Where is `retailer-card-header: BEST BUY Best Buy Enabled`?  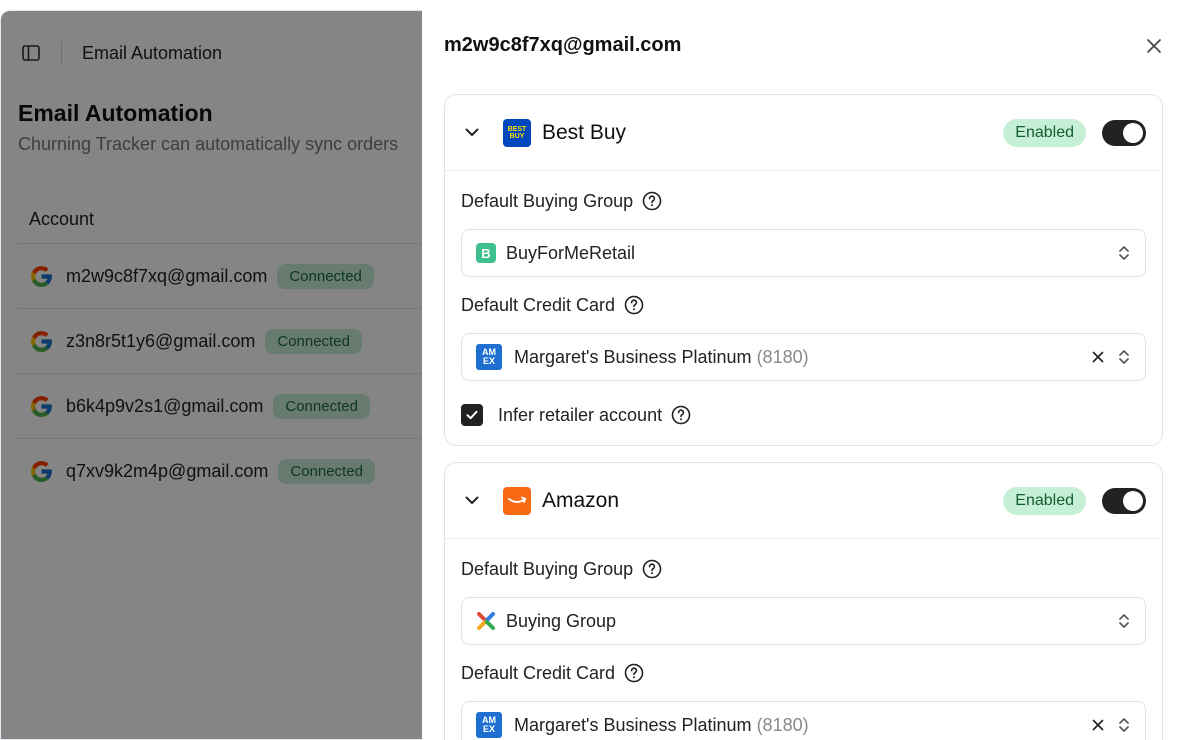
retailer-card-header: BEST BUY Best Buy Enabled is located at coordinates (803, 133).